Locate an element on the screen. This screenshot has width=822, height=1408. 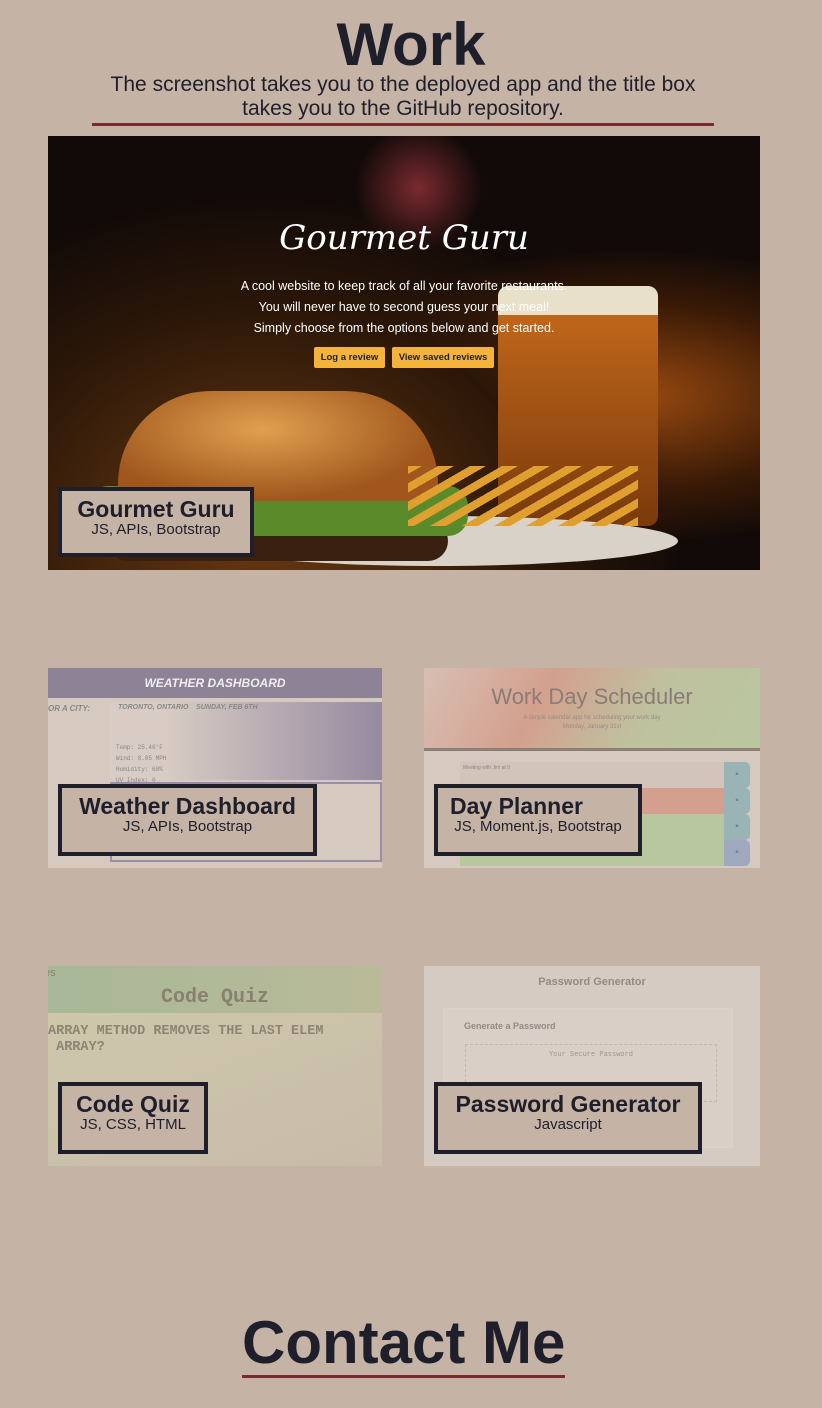
project-tech: Javascript is located at coordinates (568, 1124).